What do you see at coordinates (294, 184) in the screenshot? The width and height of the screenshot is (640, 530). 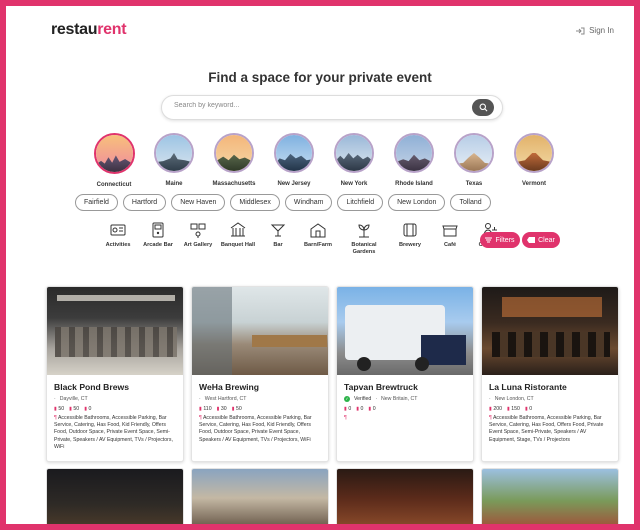 I see `state-label: New Jersey` at bounding box center [294, 184].